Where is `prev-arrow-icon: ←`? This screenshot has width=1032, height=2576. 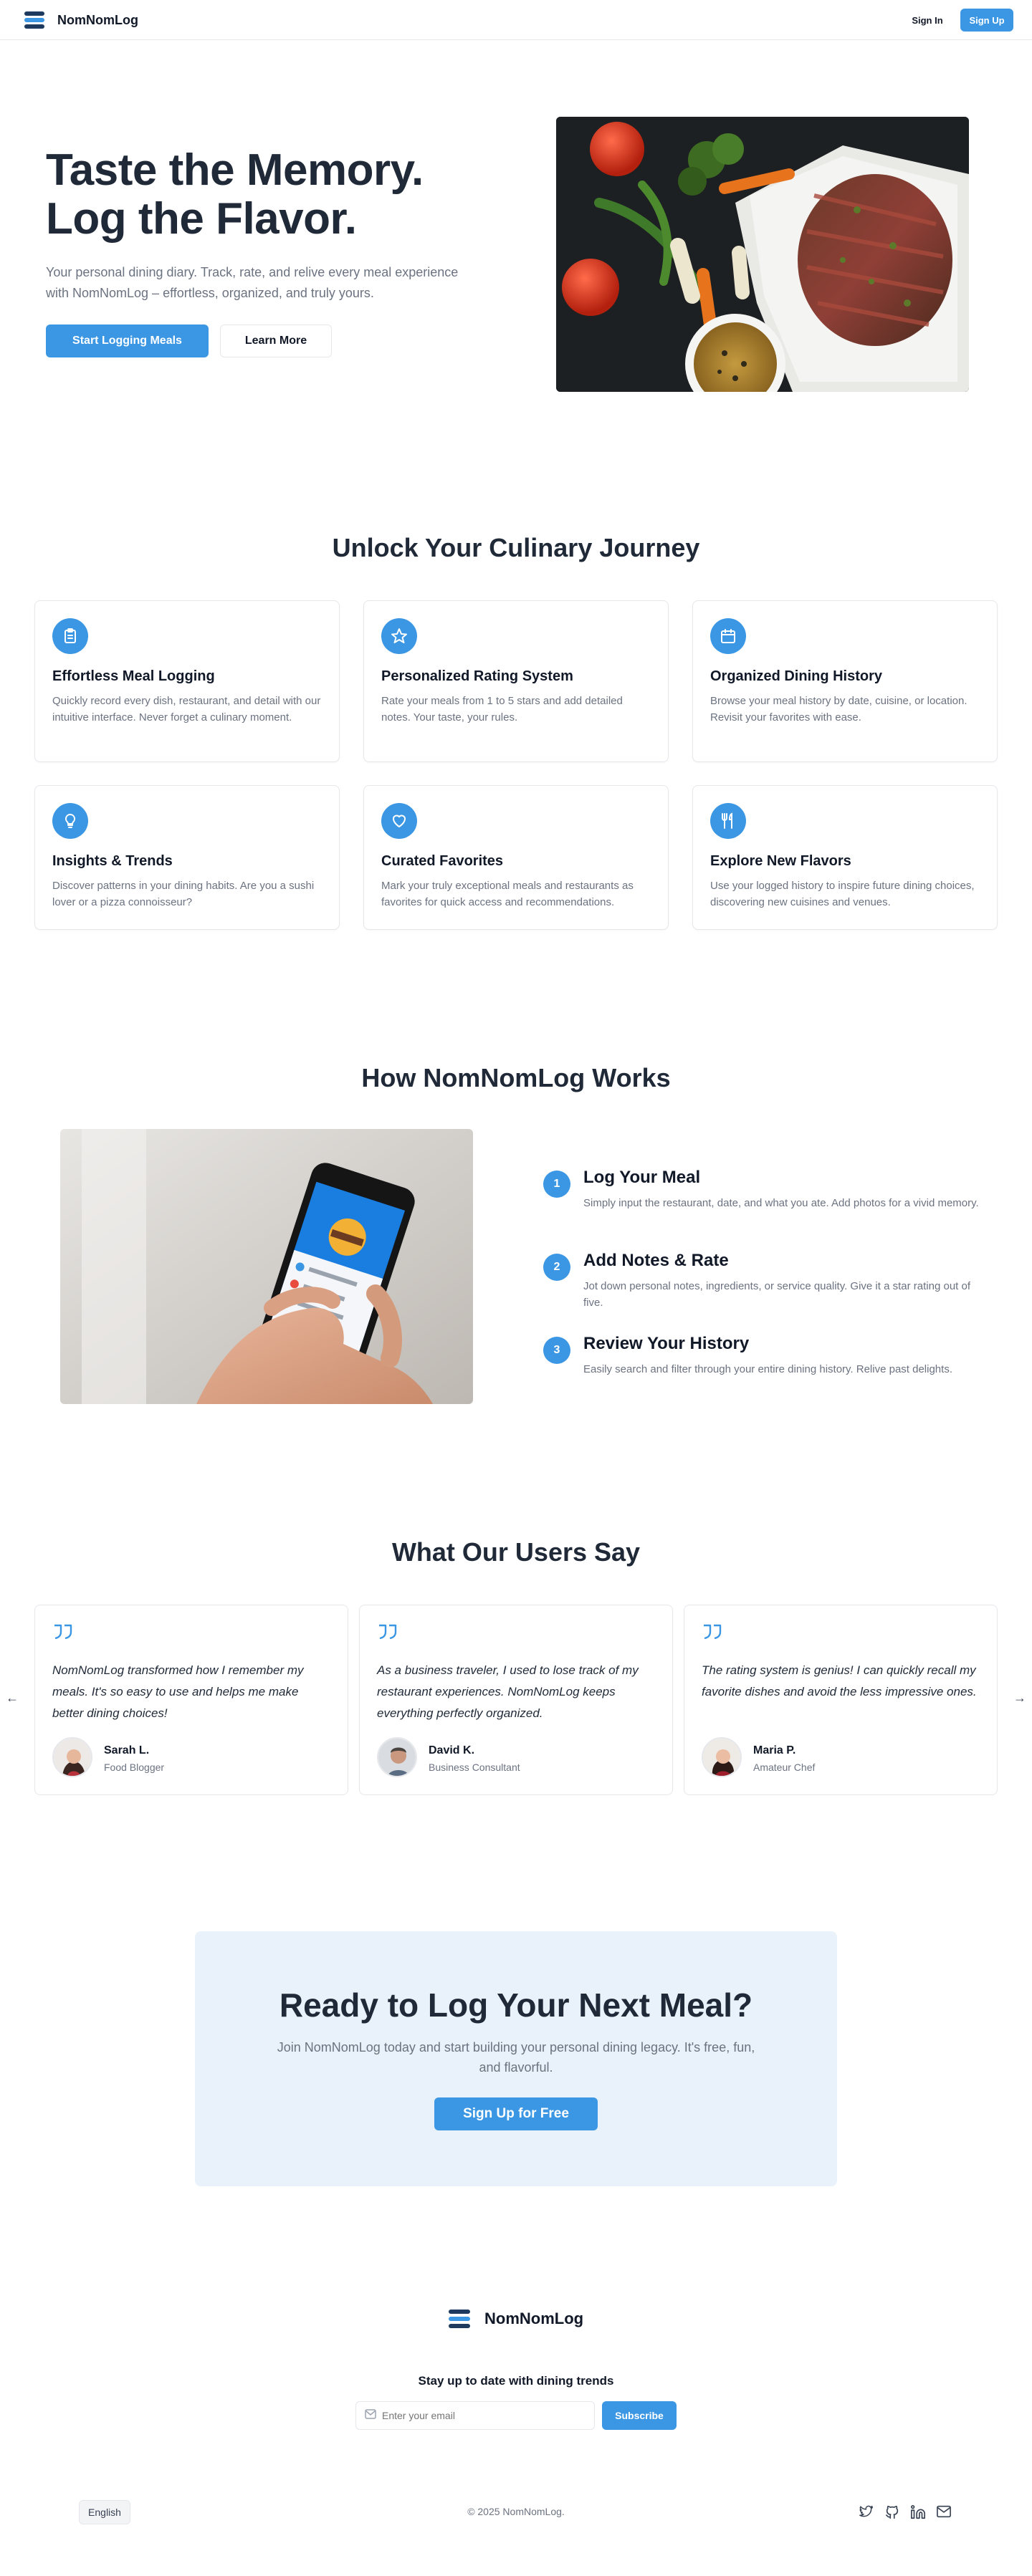
prev-arrow-icon: ← is located at coordinates (12, 1698).